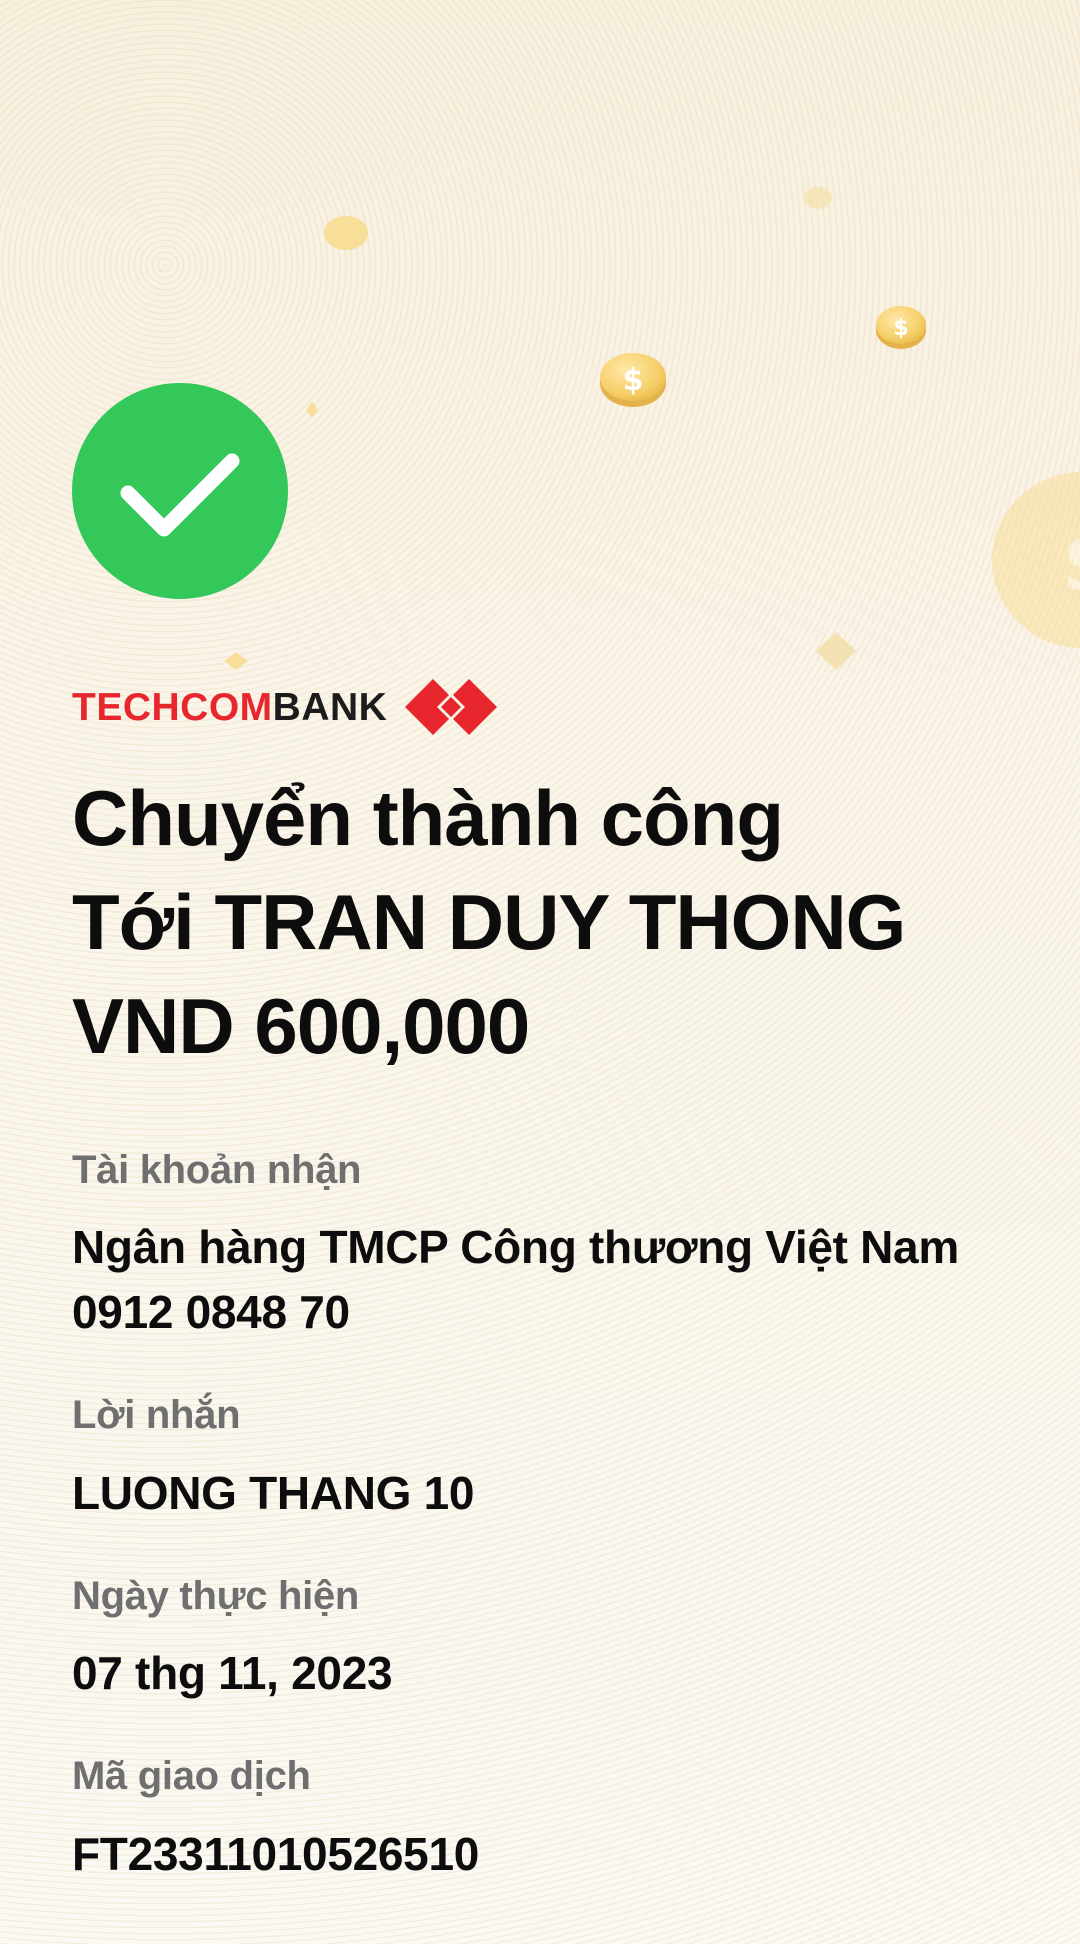  I want to click on recipient-name: Tới TRAN DUY THONG, so click(489, 922).